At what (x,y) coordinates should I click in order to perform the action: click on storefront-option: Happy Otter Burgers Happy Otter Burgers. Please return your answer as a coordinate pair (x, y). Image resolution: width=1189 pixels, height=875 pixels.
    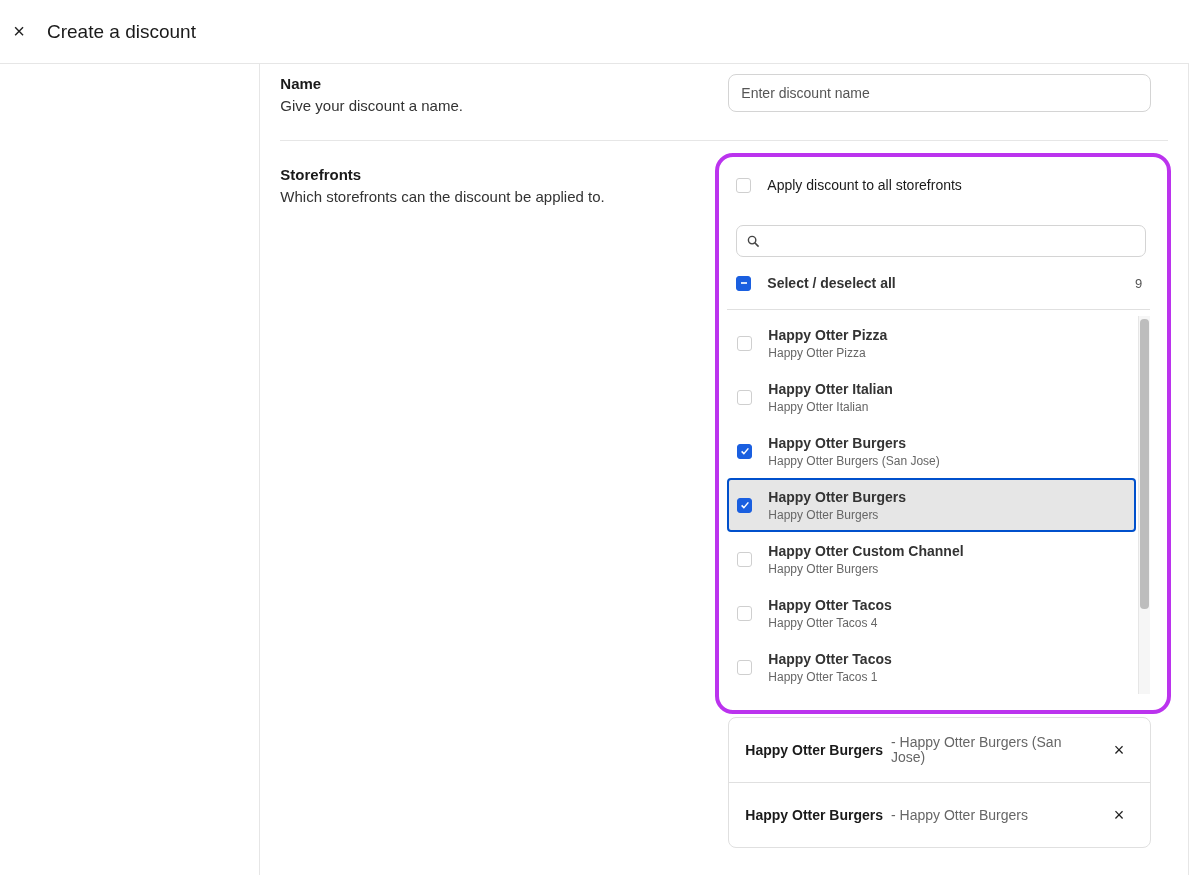
    Looking at the image, I should click on (932, 505).